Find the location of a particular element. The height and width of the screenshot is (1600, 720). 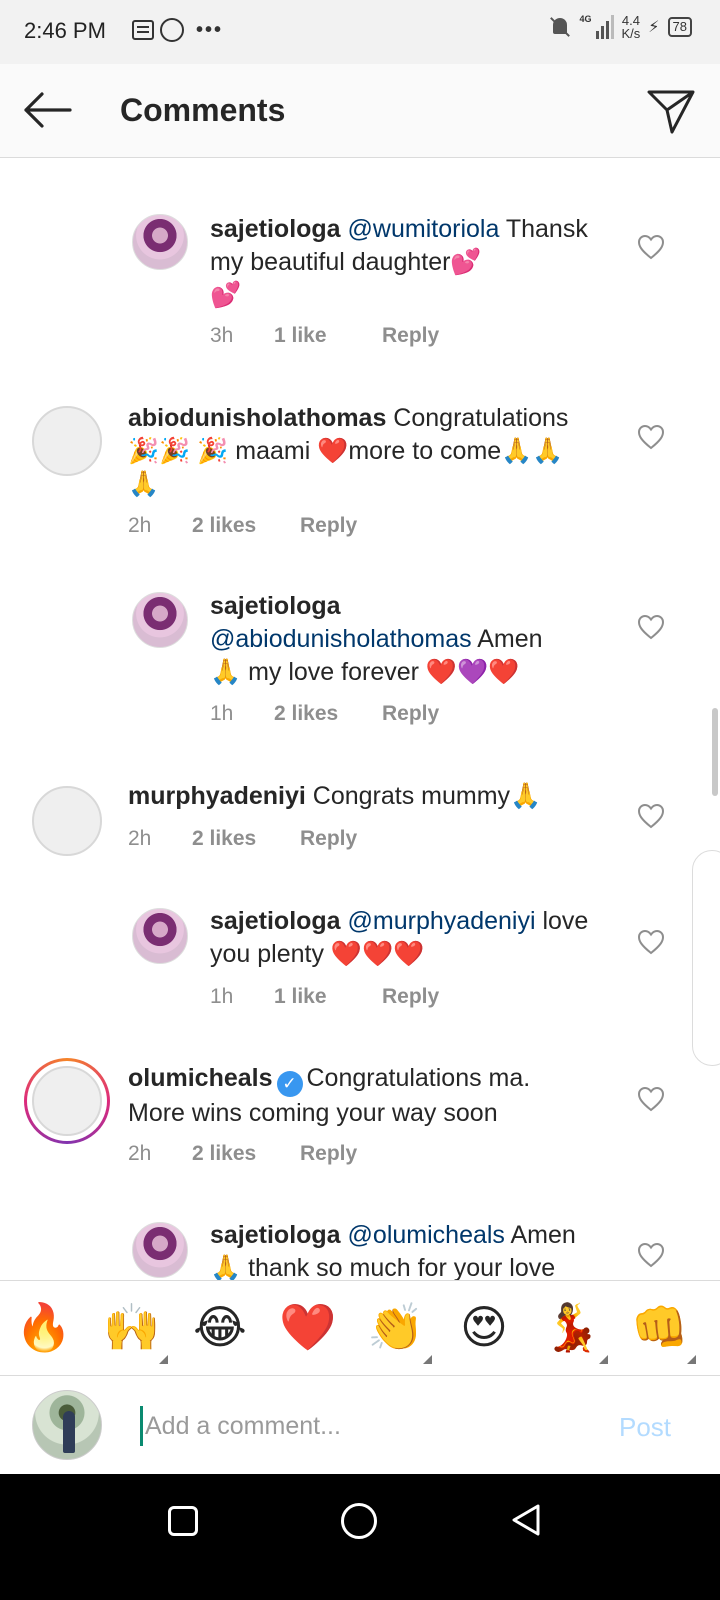

emoji-clapping-button: 👏 is located at coordinates (396, 1327).